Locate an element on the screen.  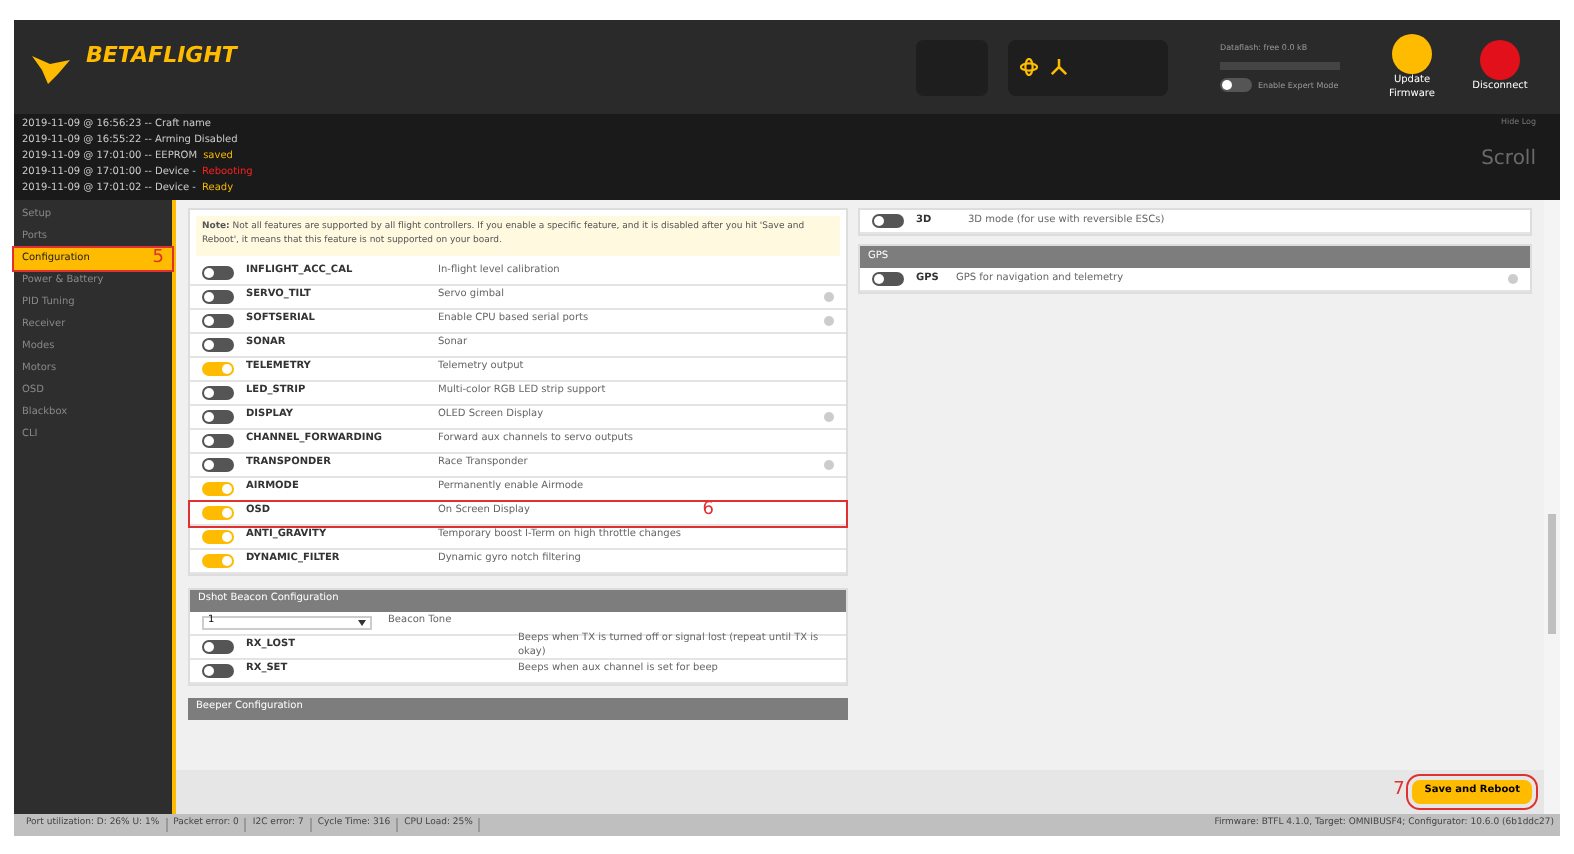
accel-icon is located at coordinates (1059, 67).